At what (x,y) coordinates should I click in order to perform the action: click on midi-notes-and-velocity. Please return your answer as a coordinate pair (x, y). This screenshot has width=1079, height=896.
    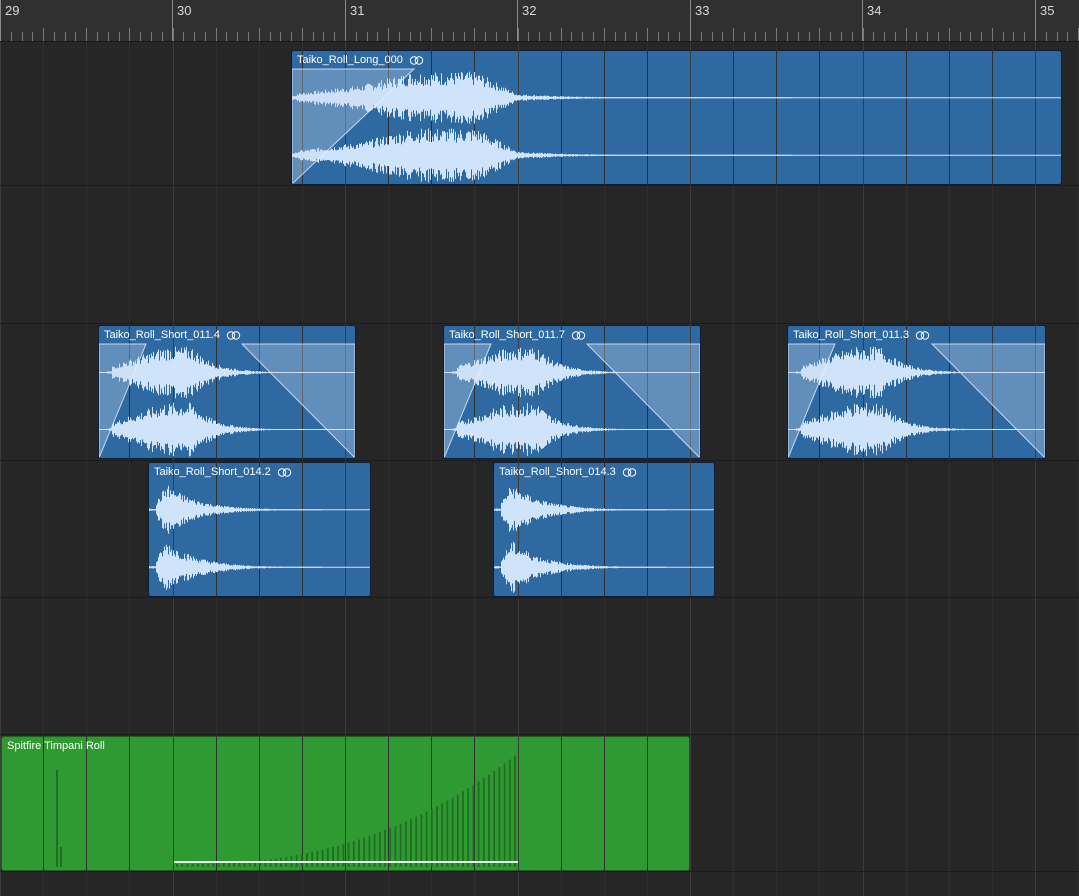
    Looking at the image, I should click on (287, 811).